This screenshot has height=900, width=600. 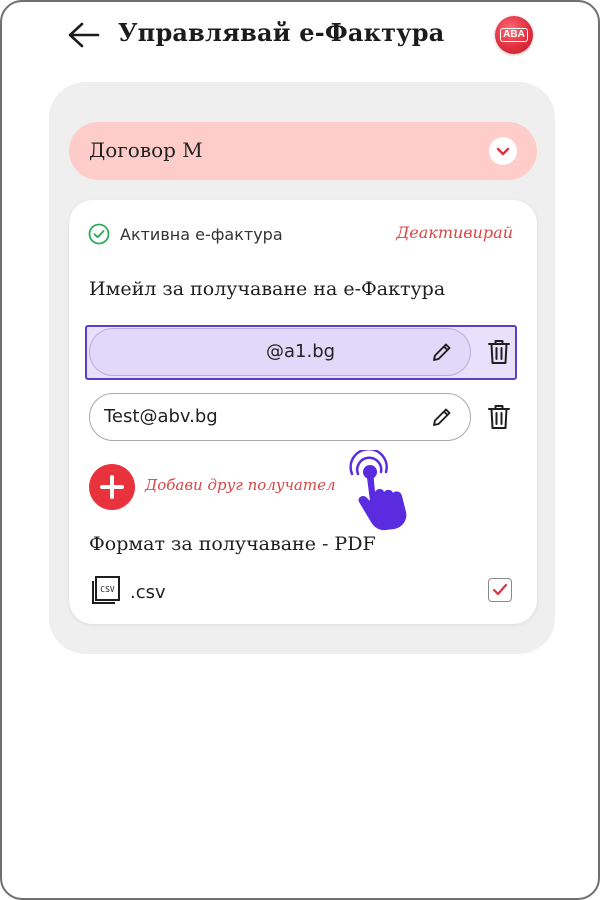 What do you see at coordinates (454, 232) in the screenshot?
I see `deactivate-link: Деактивирай` at bounding box center [454, 232].